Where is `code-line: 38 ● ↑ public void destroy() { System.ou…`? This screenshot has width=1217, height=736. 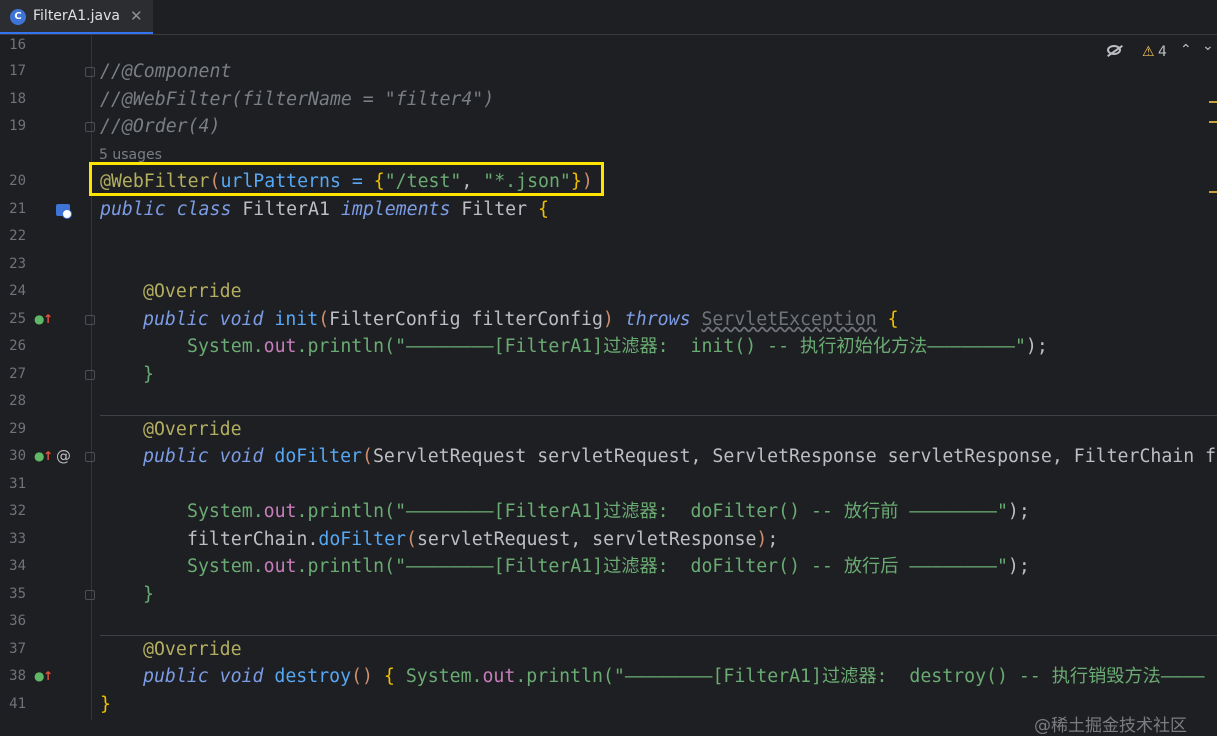
code-line: 38 ● ↑ public void destroy() { System.ou… is located at coordinates (608, 677).